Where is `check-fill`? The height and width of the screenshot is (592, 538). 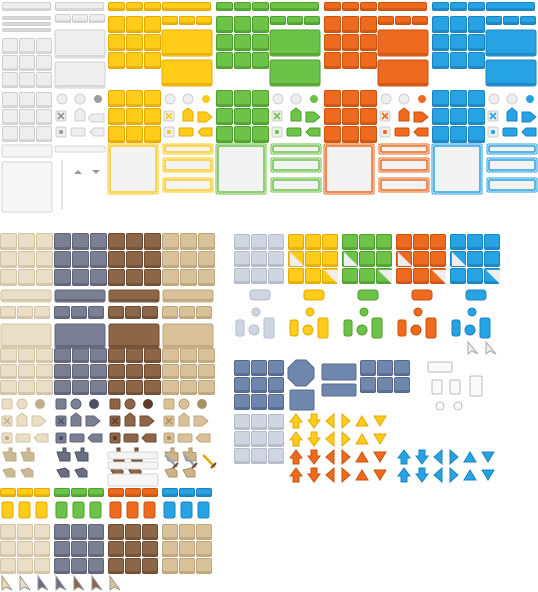
check-fill is located at coordinates (169, 132).